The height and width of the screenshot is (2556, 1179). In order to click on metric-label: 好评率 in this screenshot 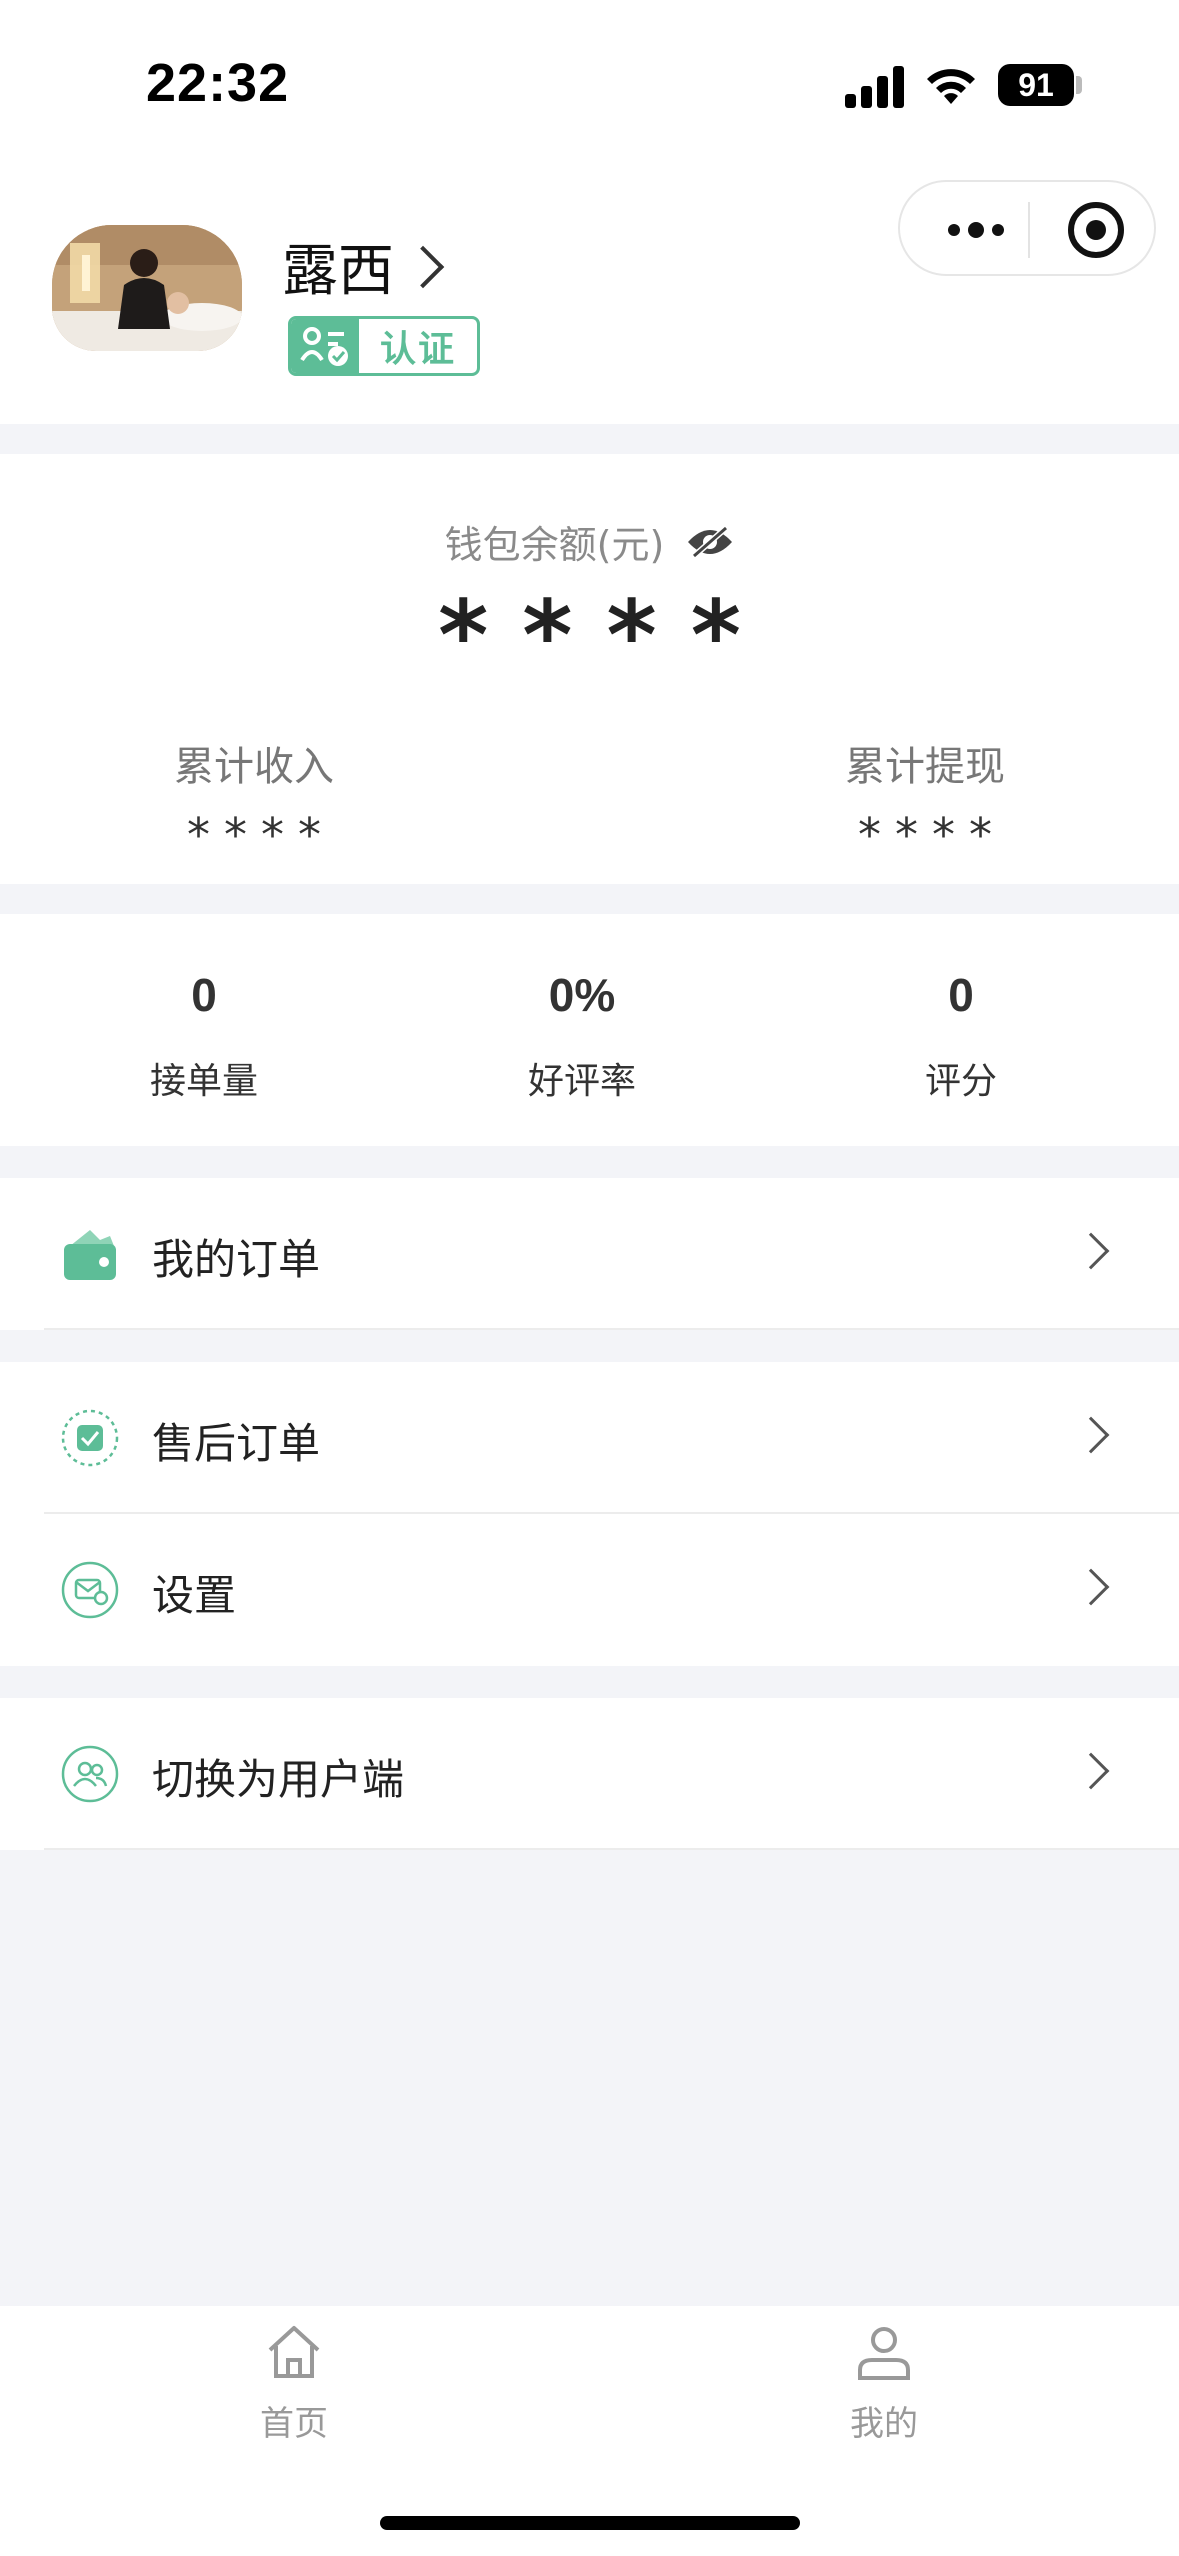, I will do `click(581, 1081)`.